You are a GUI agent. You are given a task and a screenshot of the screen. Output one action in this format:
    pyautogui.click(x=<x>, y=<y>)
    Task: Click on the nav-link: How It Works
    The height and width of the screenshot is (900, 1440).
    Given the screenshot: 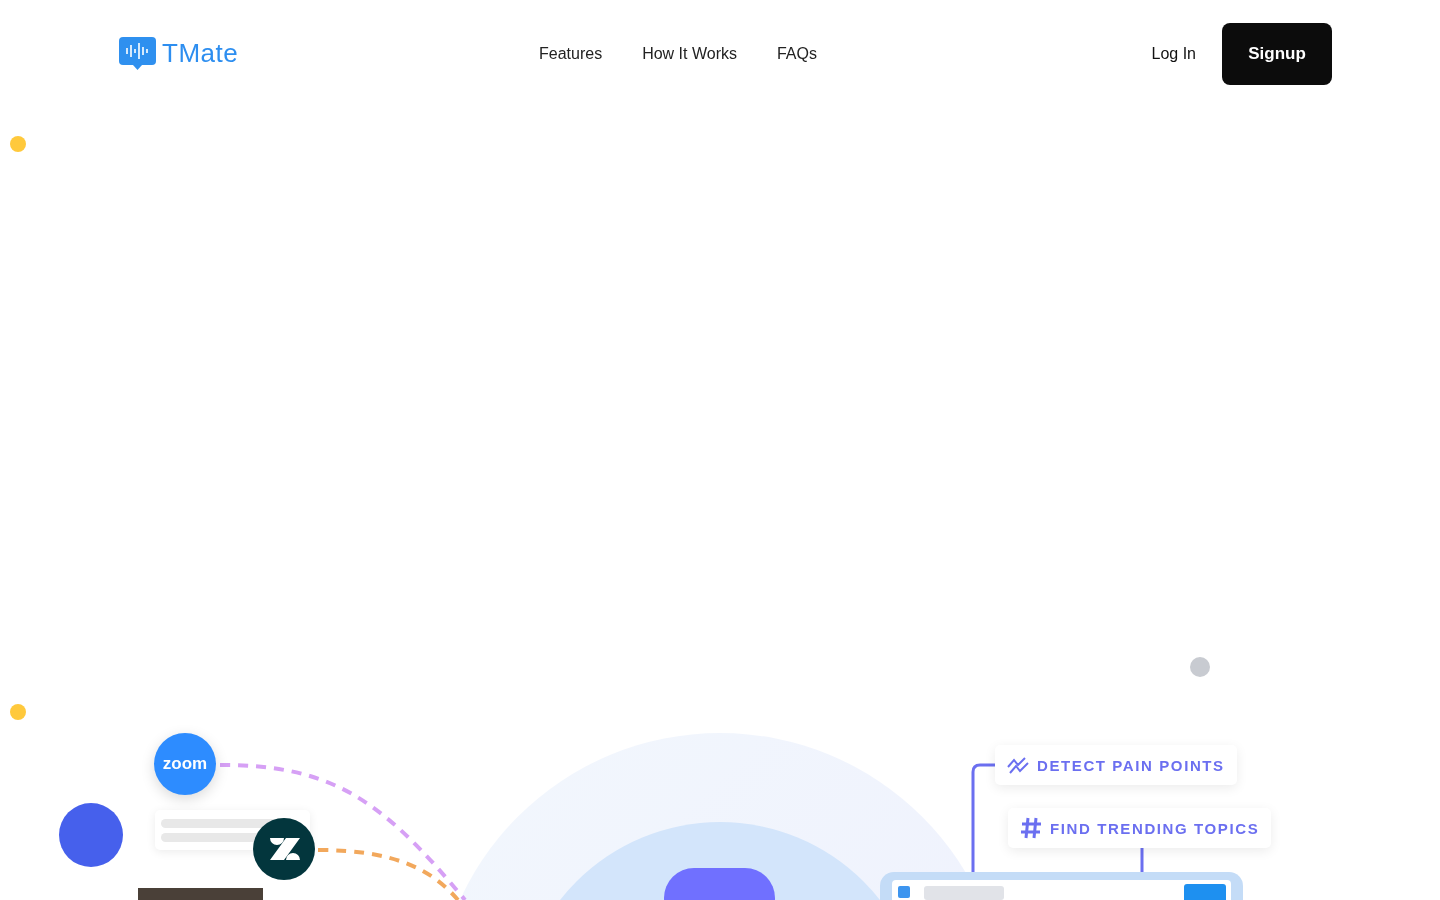 What is the action you would take?
    pyautogui.click(x=689, y=53)
    